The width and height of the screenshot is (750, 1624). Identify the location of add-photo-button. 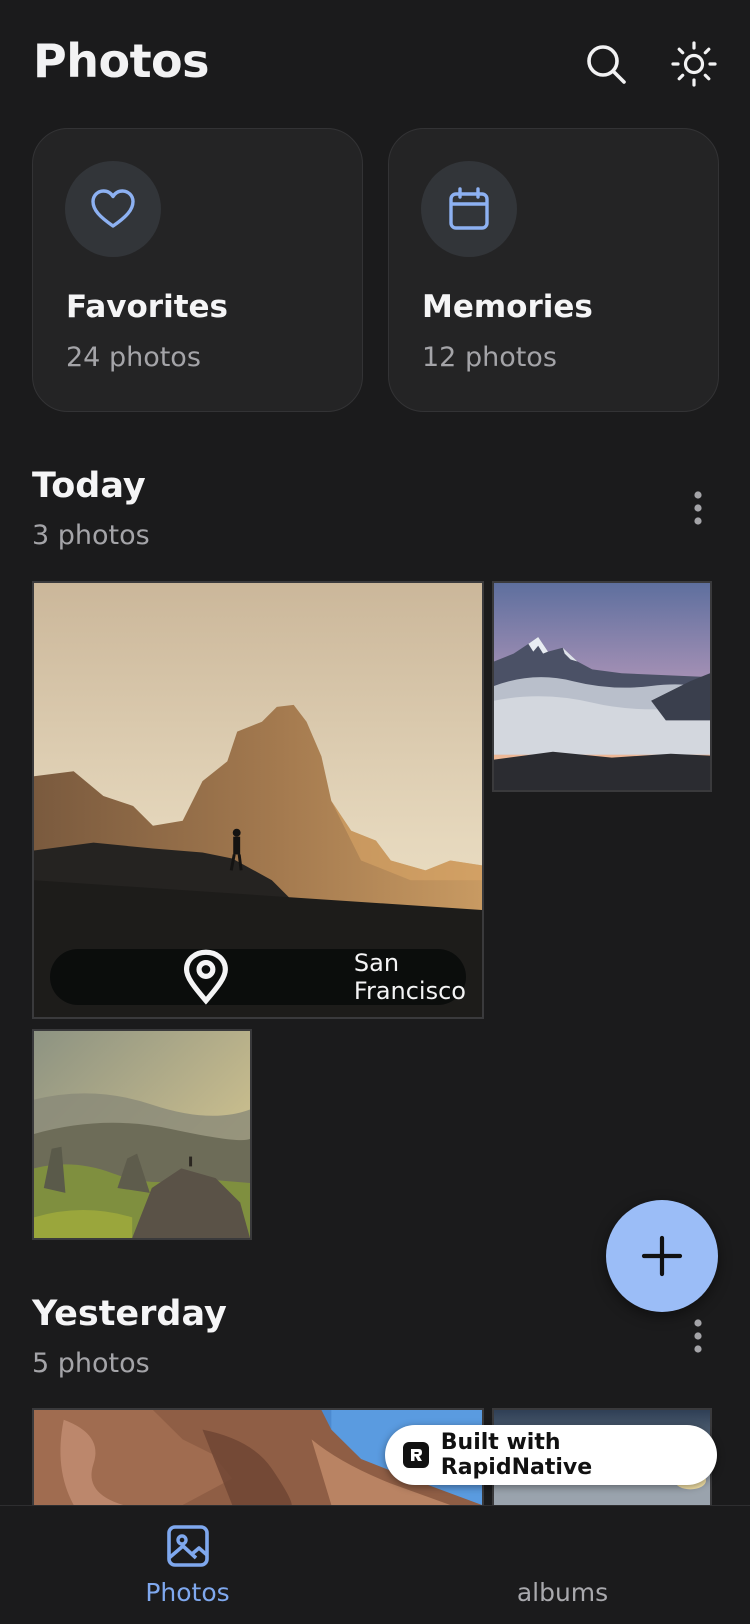
(662, 1256).